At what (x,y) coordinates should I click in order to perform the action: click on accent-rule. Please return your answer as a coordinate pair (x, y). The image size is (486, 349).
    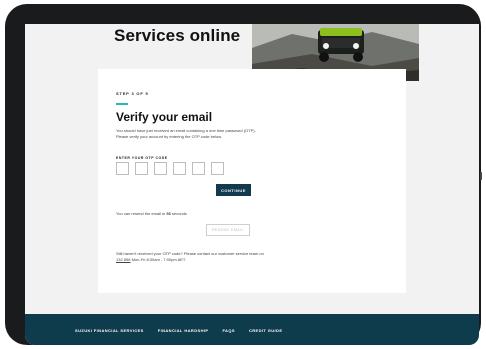
    Looking at the image, I should click on (122, 104).